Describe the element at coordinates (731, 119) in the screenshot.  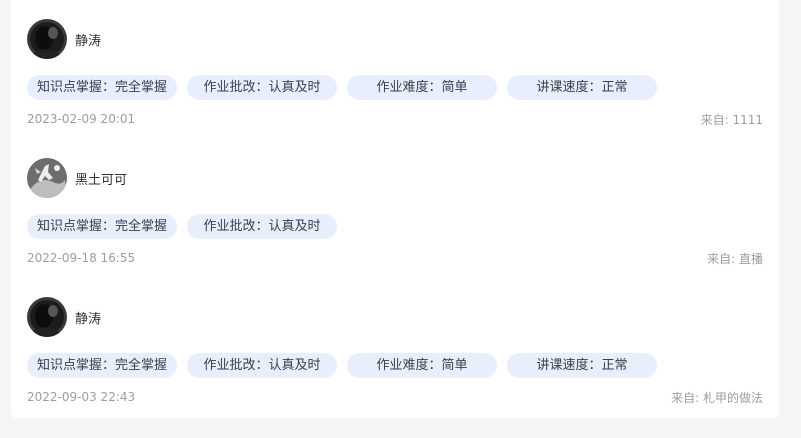
I see `review-source: 来自: 1111` at that location.